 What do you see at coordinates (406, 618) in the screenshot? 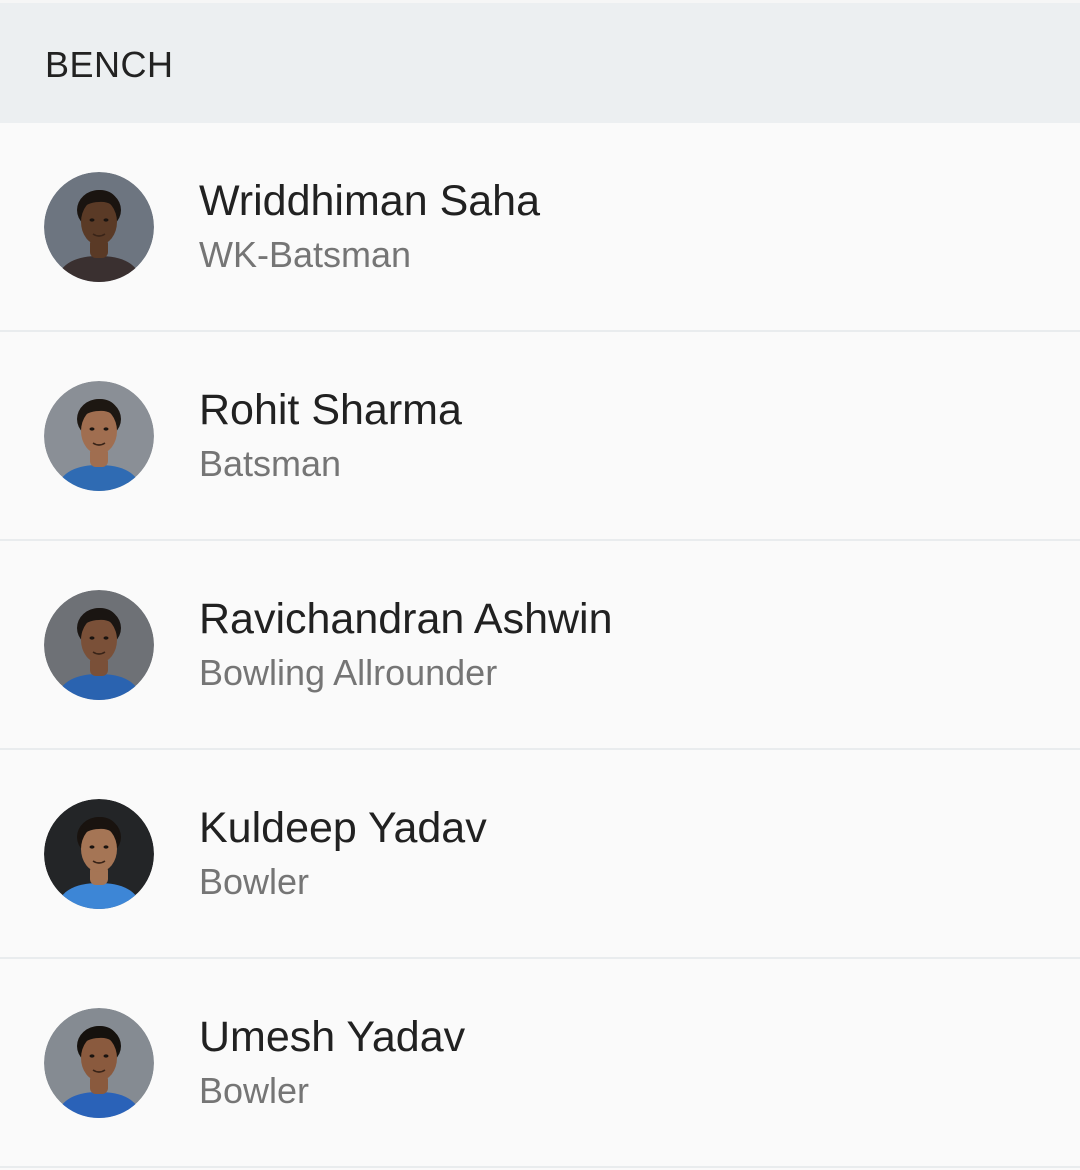
I see `player-name: Ravichandran Ashwin` at bounding box center [406, 618].